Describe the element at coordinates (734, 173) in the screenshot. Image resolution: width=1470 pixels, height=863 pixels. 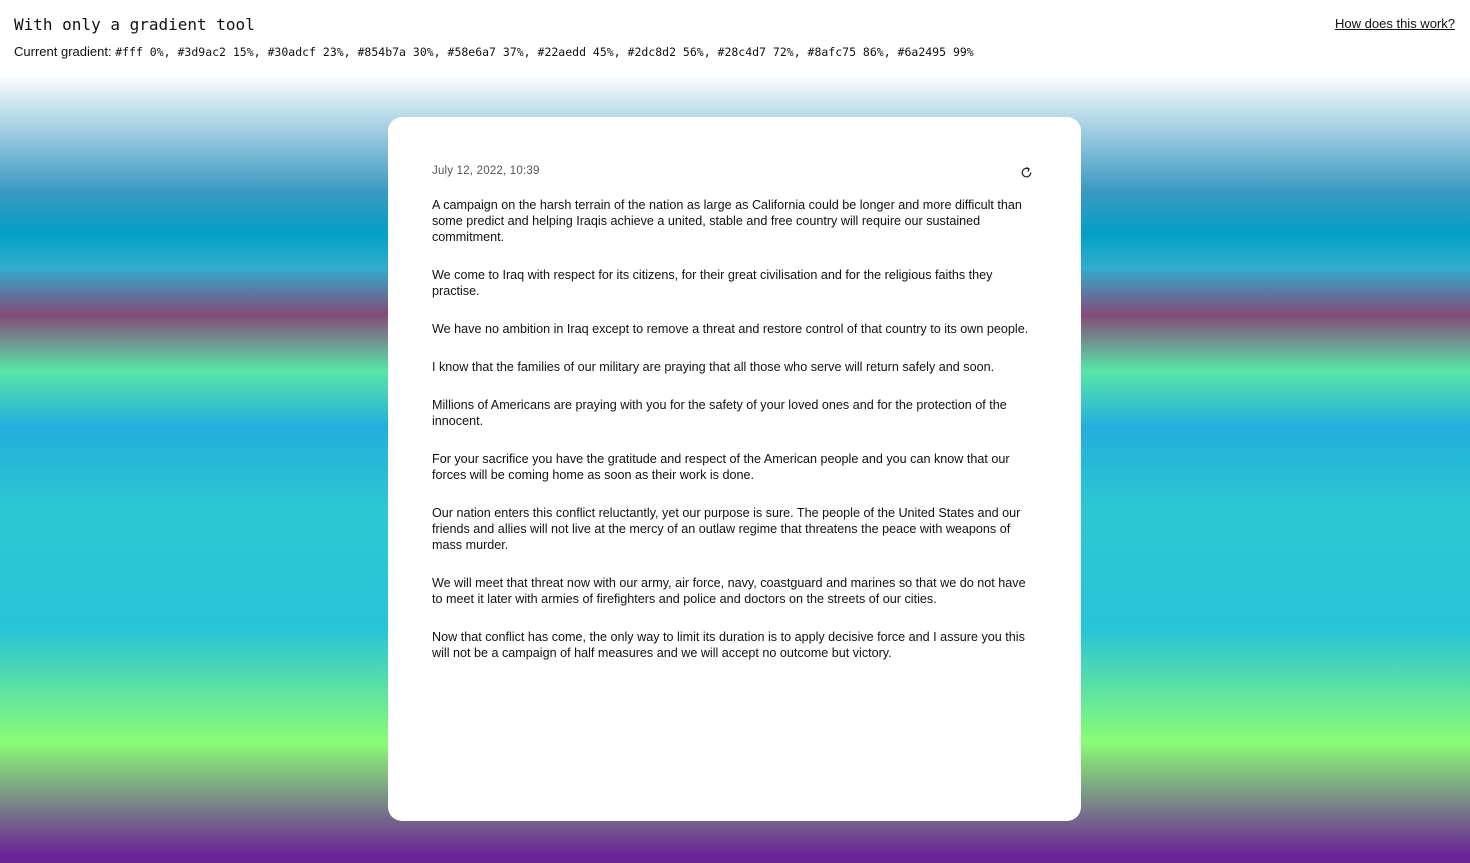
I see `card-header: July 12, 2022, 10:39` at that location.